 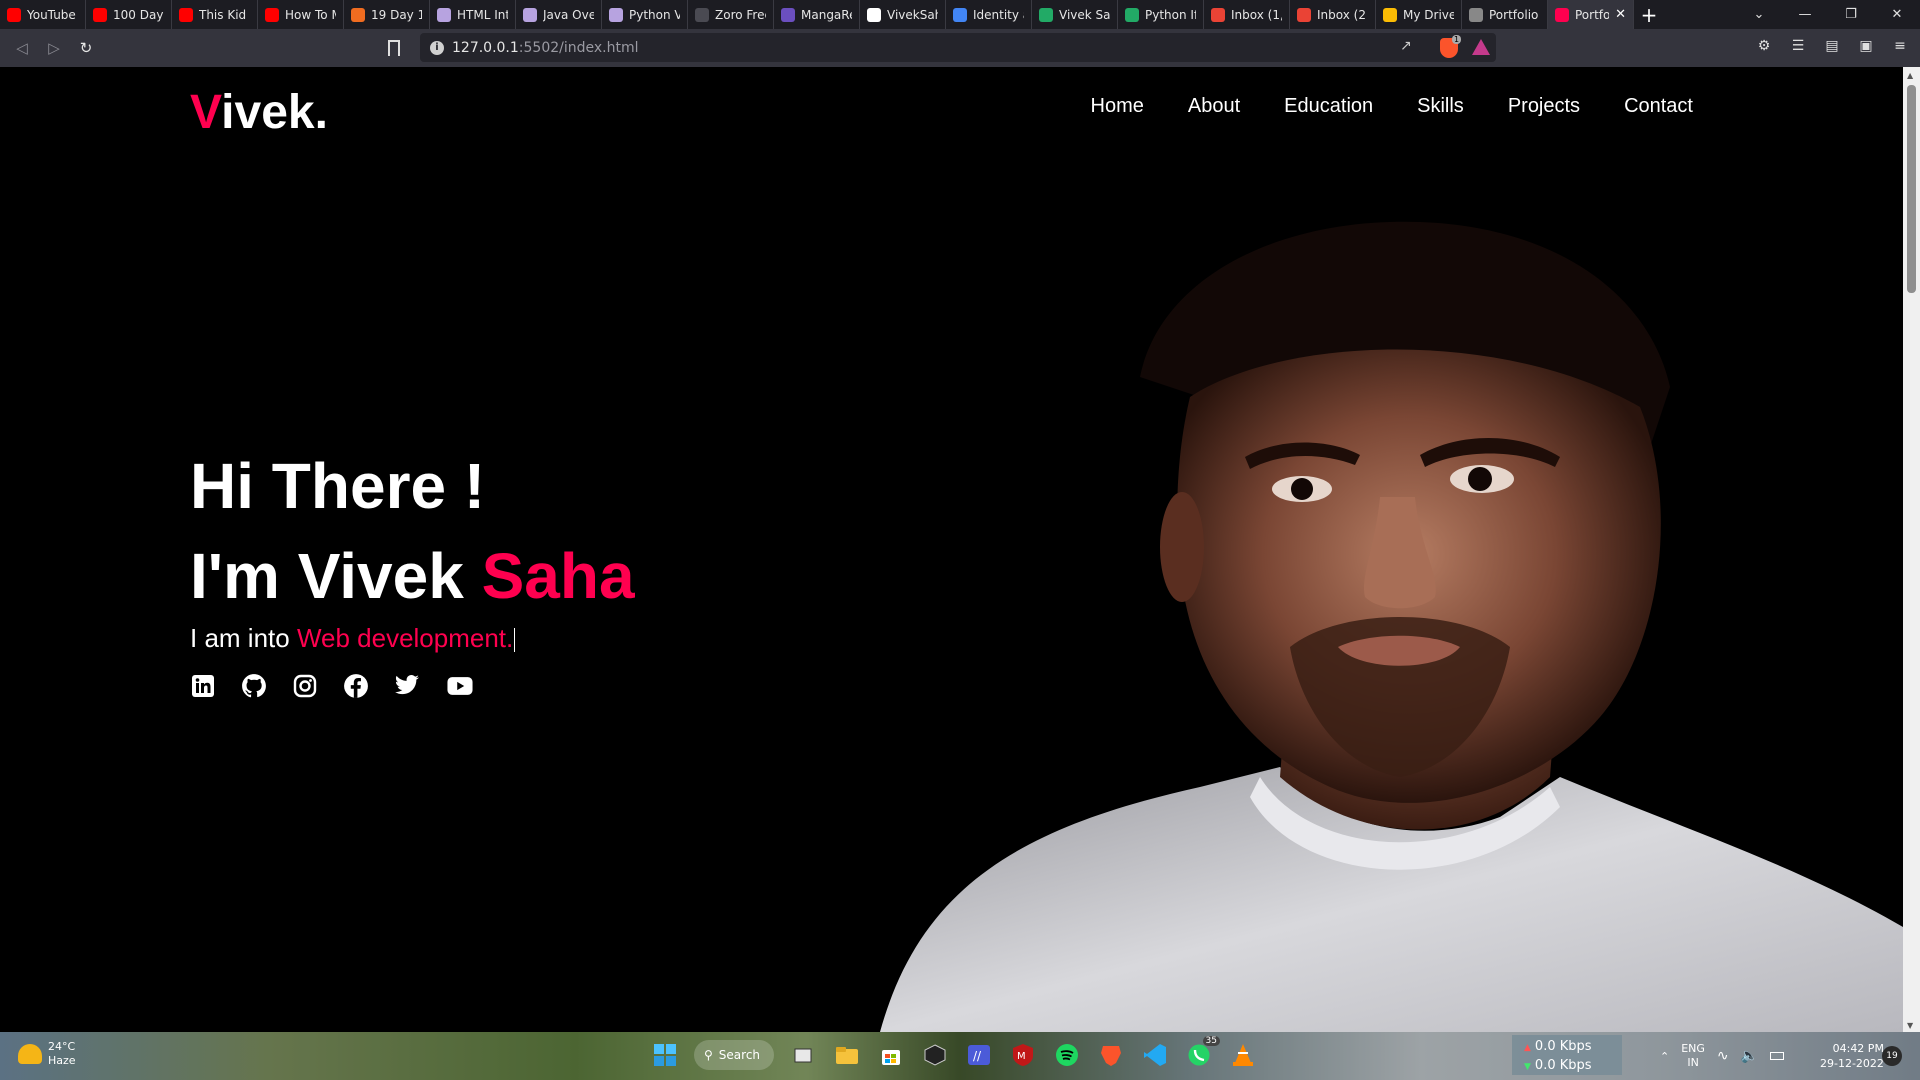 What do you see at coordinates (1023, 1055) in the screenshot?
I see `mcafee-icon: M` at bounding box center [1023, 1055].